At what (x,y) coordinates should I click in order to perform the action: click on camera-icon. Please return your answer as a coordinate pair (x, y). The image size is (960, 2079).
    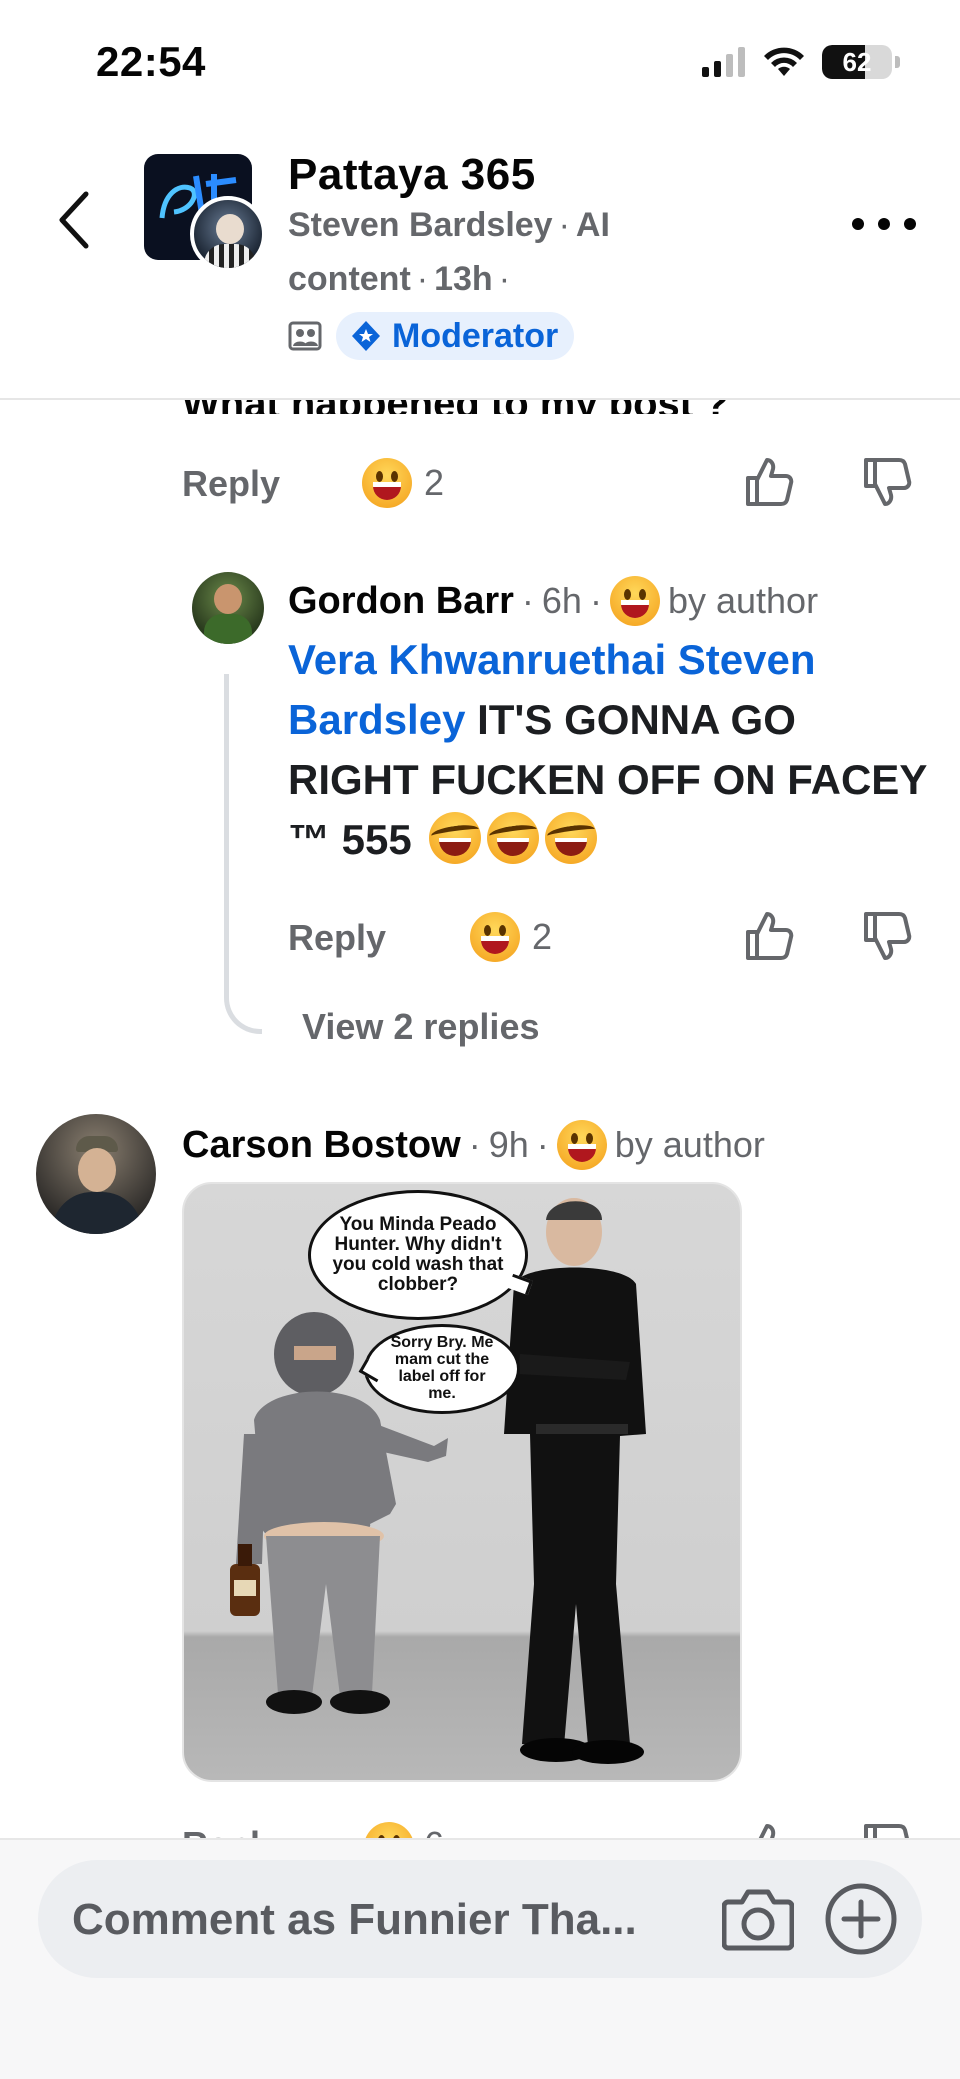
    Looking at the image, I should click on (758, 1919).